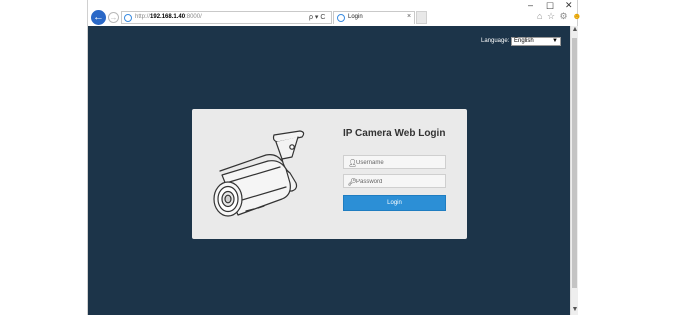  What do you see at coordinates (193, 17) in the screenshot?
I see `url-suffix: :8000/` at bounding box center [193, 17].